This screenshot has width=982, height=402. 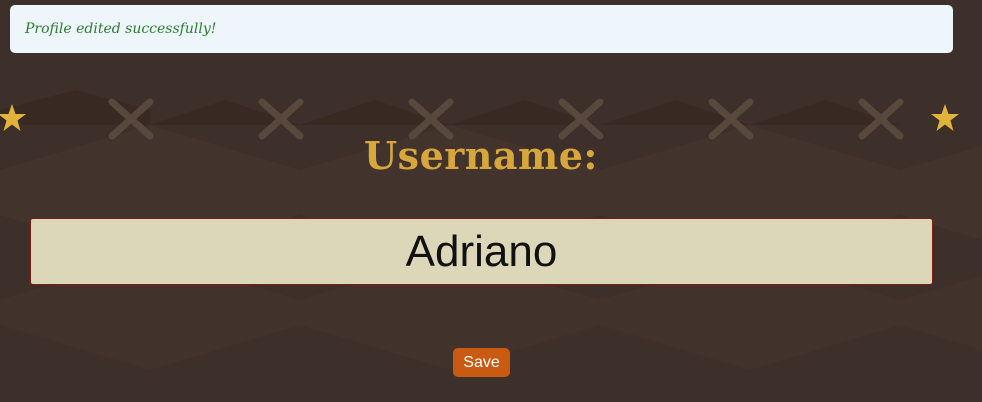 I want to click on save-button: Save, so click(x=481, y=362).